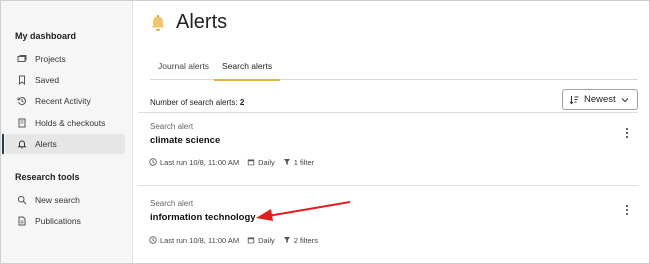  What do you see at coordinates (57, 200) in the screenshot?
I see `sidebar-item-label: New search` at bounding box center [57, 200].